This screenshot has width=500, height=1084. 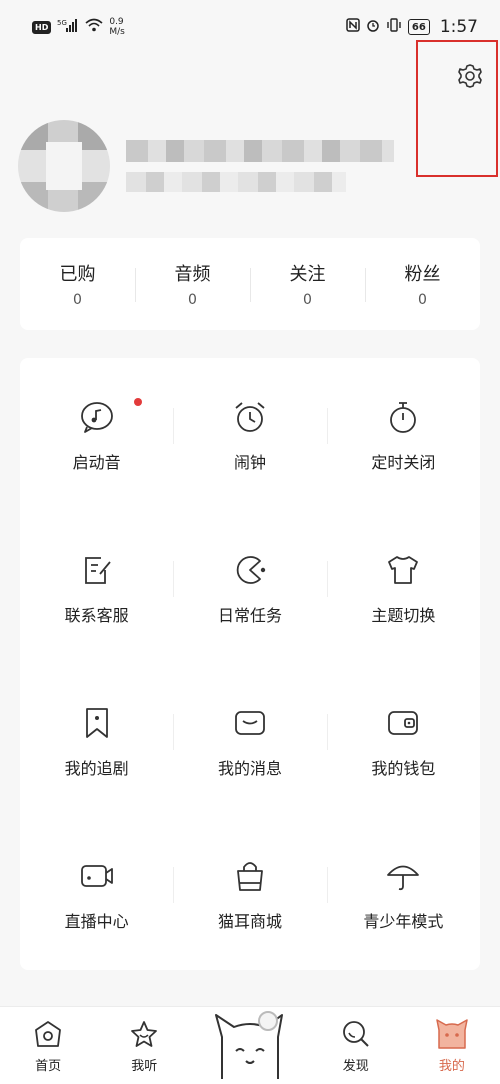 I want to click on stats-card: 已购 0 音频 0 关注 0 粉丝 0, so click(x=250, y=284).